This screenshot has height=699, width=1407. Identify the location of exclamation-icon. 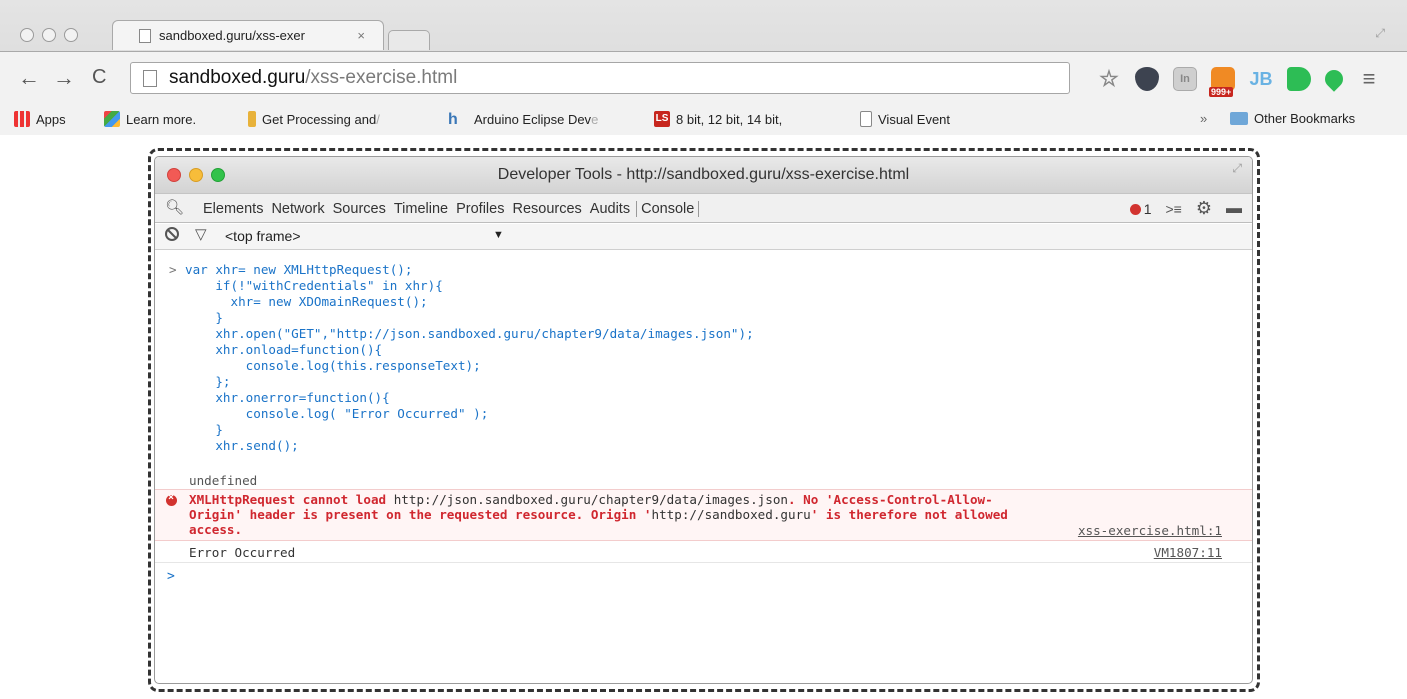
(252, 119).